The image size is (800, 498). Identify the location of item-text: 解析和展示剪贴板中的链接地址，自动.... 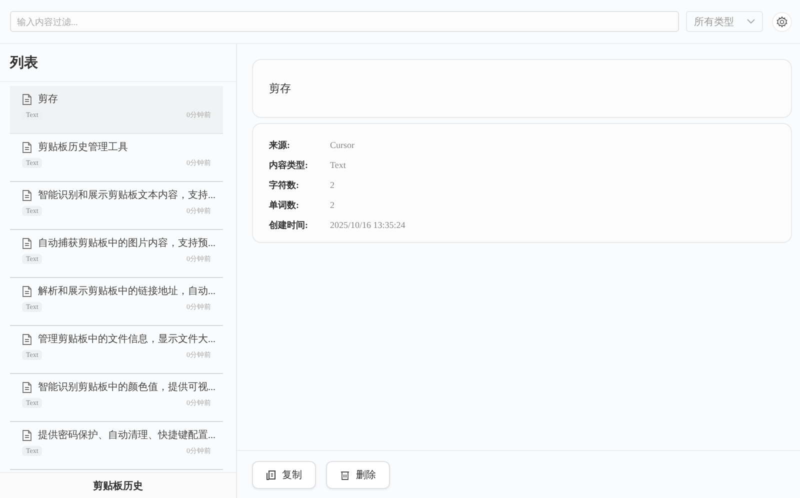
(127, 291).